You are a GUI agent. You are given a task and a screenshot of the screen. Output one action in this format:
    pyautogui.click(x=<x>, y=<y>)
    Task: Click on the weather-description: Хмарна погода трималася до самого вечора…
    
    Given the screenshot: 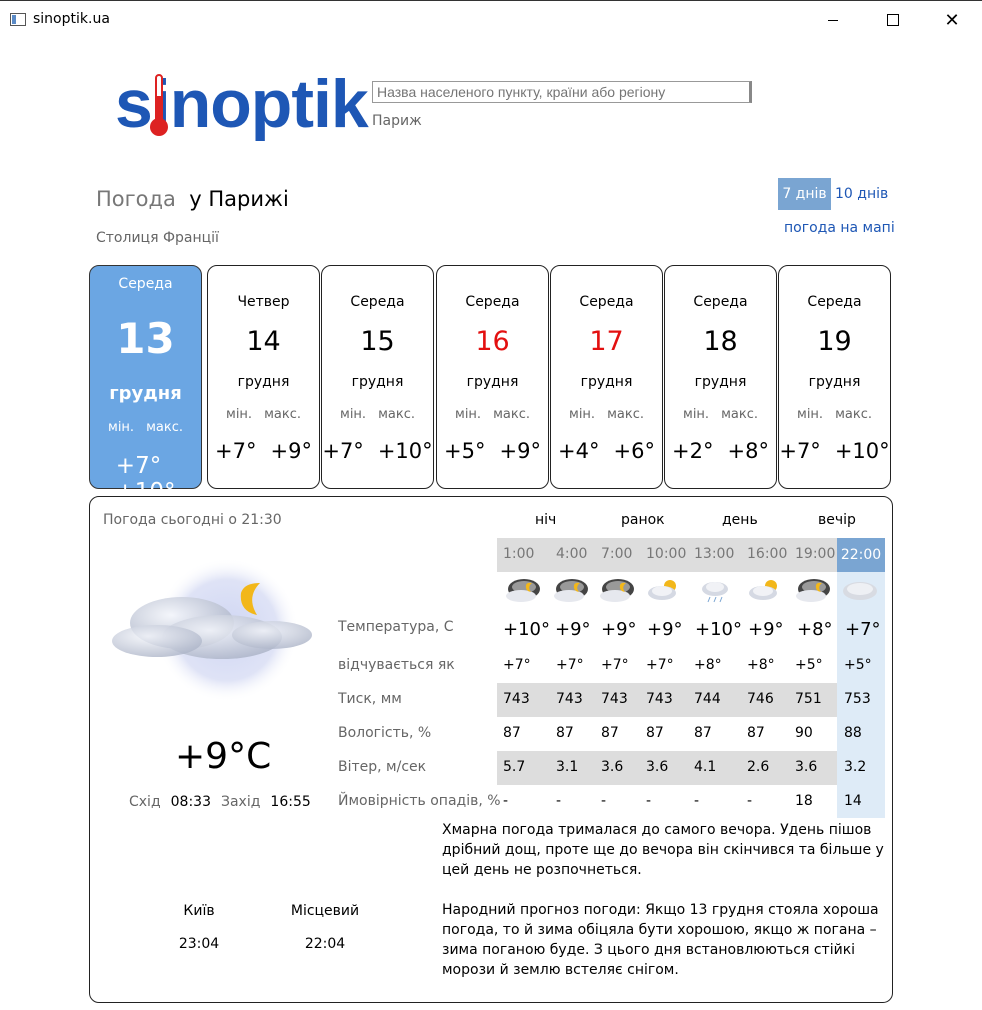 What is the action you would take?
    pyautogui.click(x=666, y=900)
    